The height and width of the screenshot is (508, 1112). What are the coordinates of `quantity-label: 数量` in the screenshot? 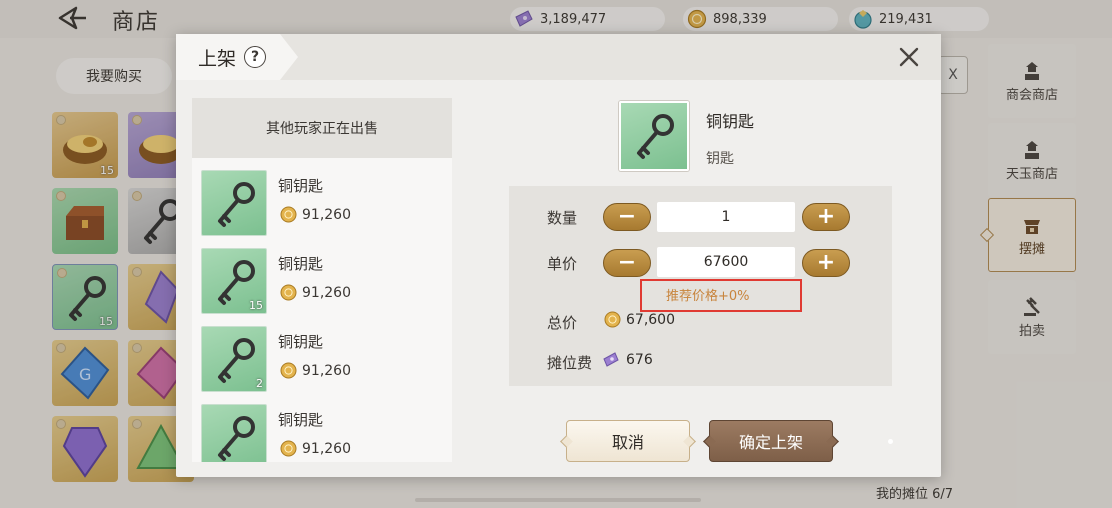 It's located at (562, 218).